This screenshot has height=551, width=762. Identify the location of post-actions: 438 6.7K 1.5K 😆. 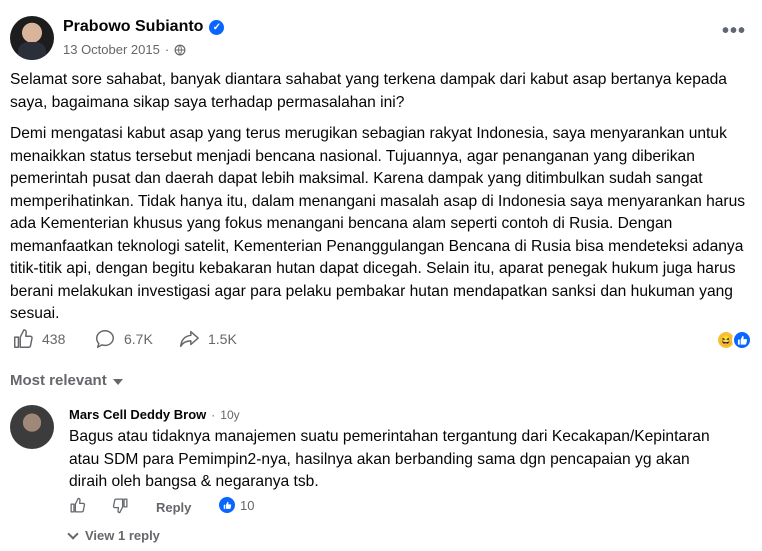
(382, 341).